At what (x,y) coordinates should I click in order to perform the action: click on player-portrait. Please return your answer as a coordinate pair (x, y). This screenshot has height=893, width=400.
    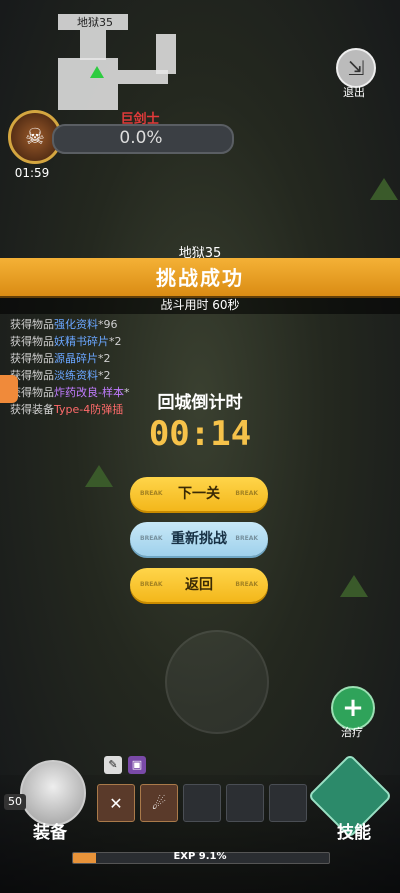
    Looking at the image, I should click on (53, 793).